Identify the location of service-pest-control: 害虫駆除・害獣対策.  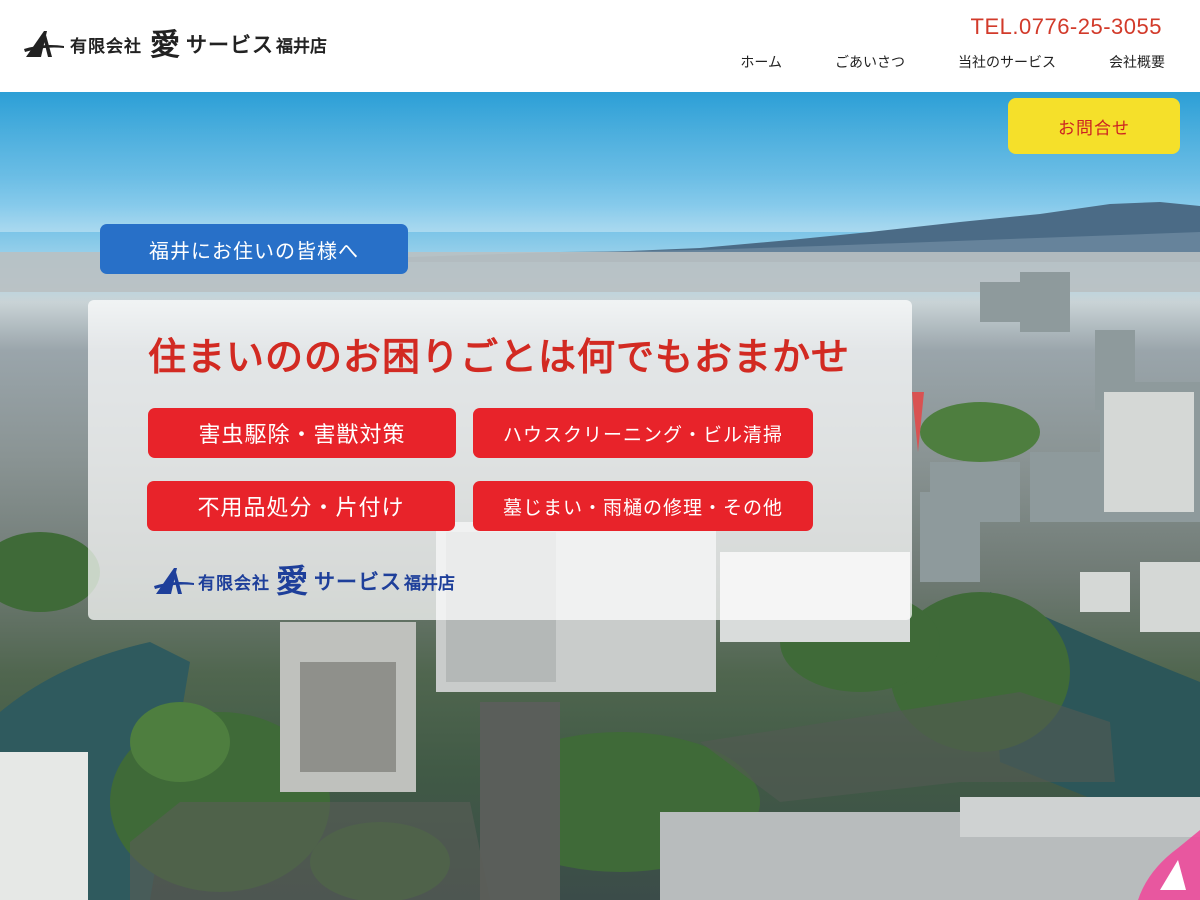
(302, 433).